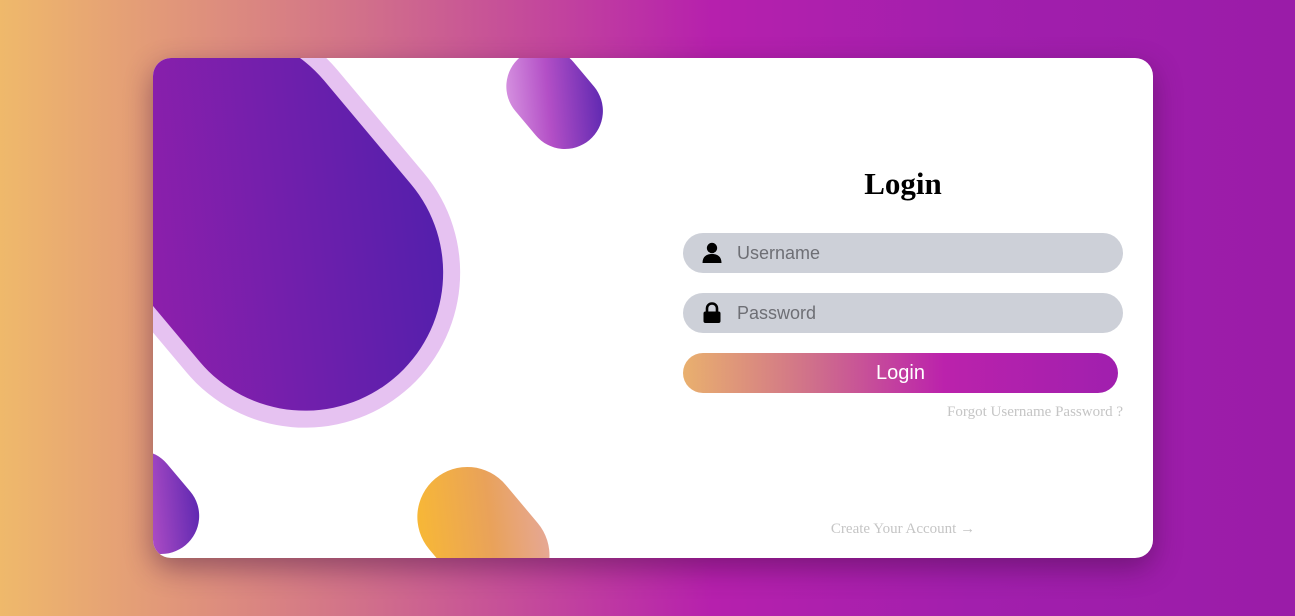 Image resolution: width=1295 pixels, height=616 pixels. What do you see at coordinates (903, 529) in the screenshot?
I see `create-account-link: Create Your Account →` at bounding box center [903, 529].